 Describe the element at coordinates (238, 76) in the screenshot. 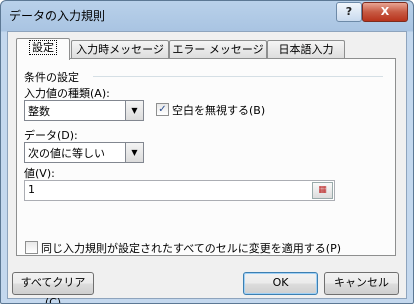

I see `group-divider` at that location.